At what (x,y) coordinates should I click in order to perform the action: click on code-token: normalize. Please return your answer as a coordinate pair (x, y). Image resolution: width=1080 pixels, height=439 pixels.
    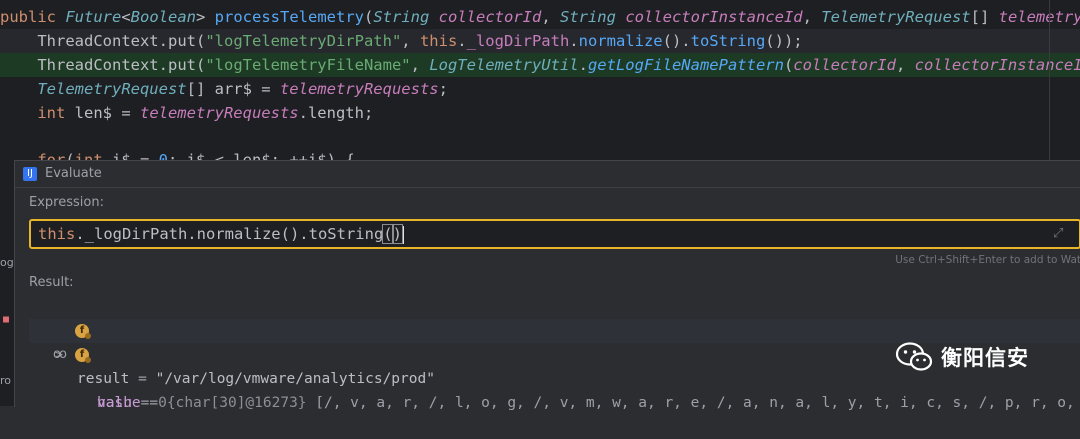
    Looking at the image, I should click on (620, 41).